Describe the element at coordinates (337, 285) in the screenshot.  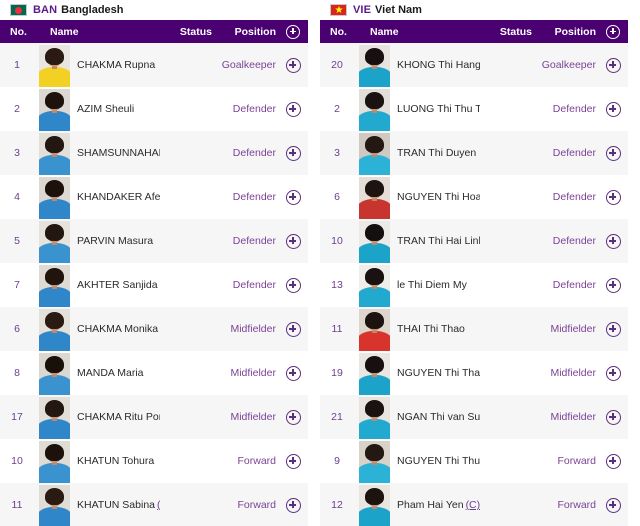
I see `player-number: 13` at that location.